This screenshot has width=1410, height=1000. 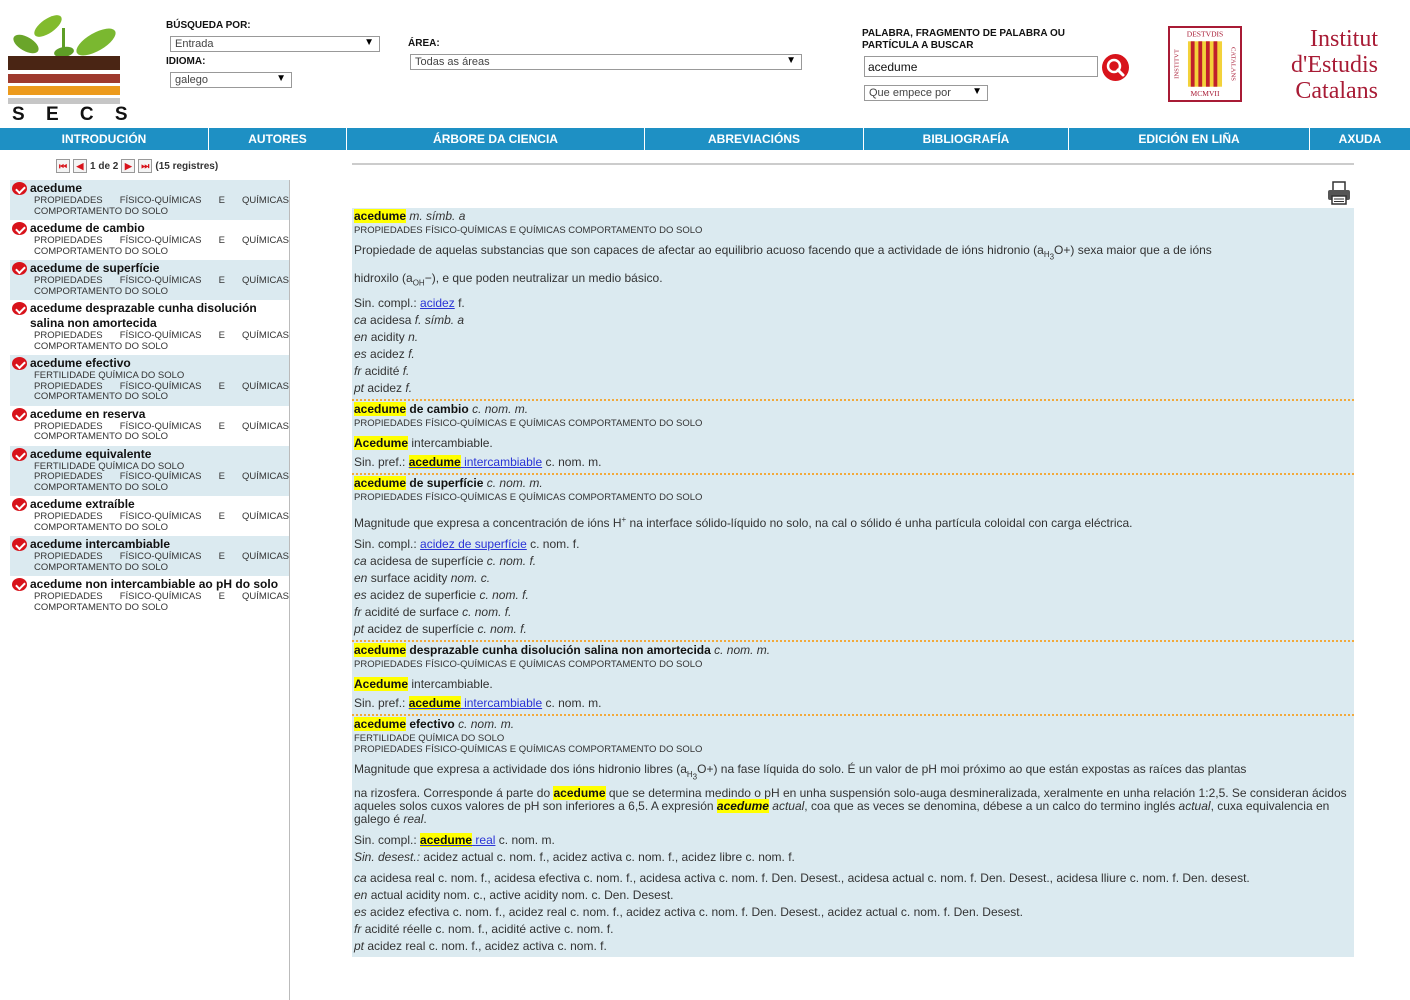 I want to click on institute-line2: d'Estudis, so click(x=1334, y=65).